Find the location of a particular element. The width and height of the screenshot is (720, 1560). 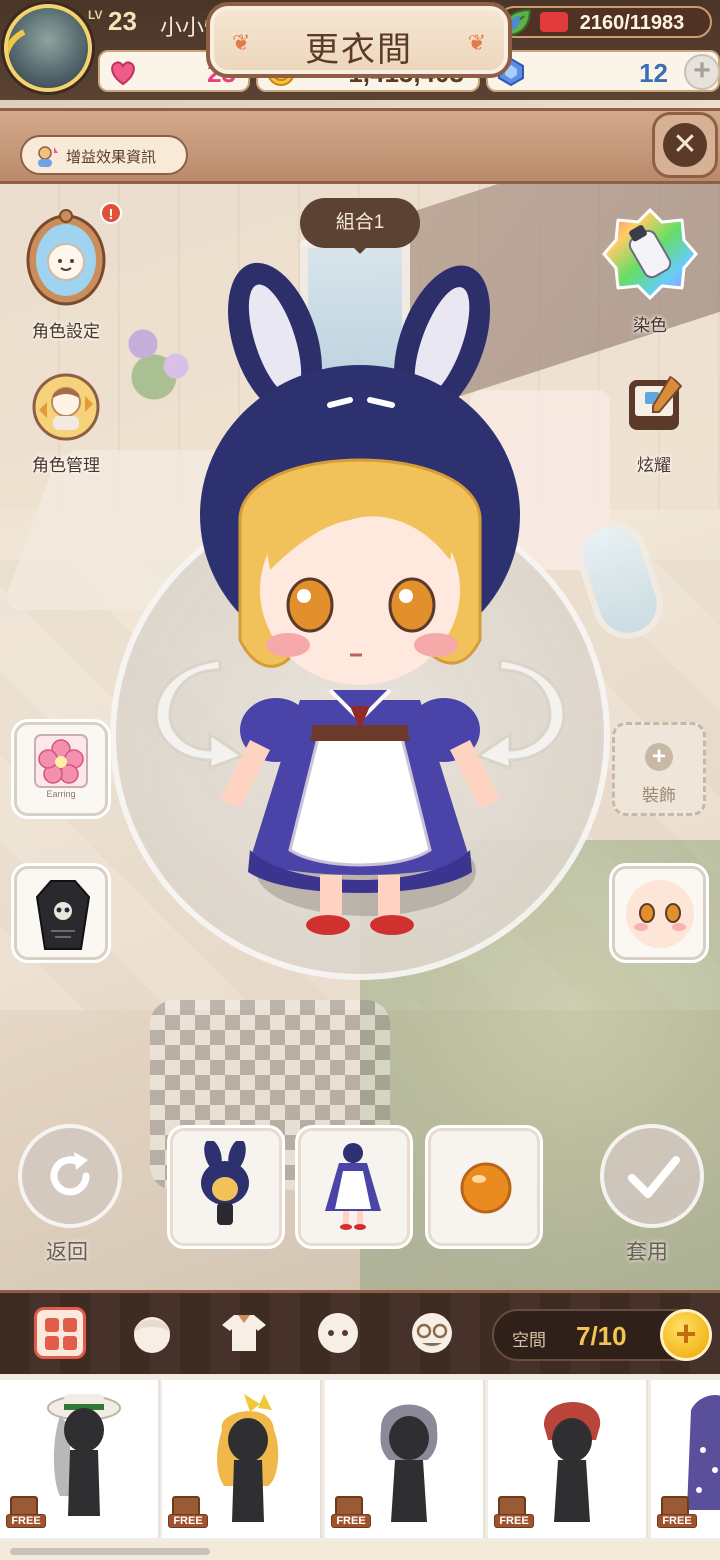

hair-icon is located at coordinates (152, 1335).